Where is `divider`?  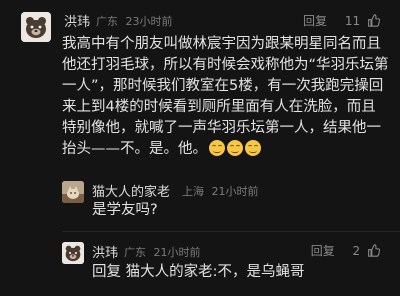
divider is located at coordinates (231, 231).